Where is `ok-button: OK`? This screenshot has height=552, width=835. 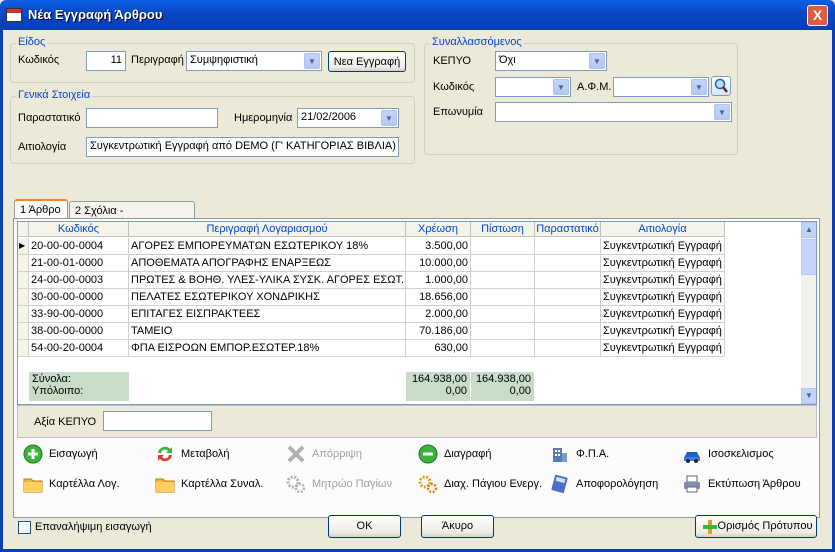
ok-button: OK is located at coordinates (364, 526).